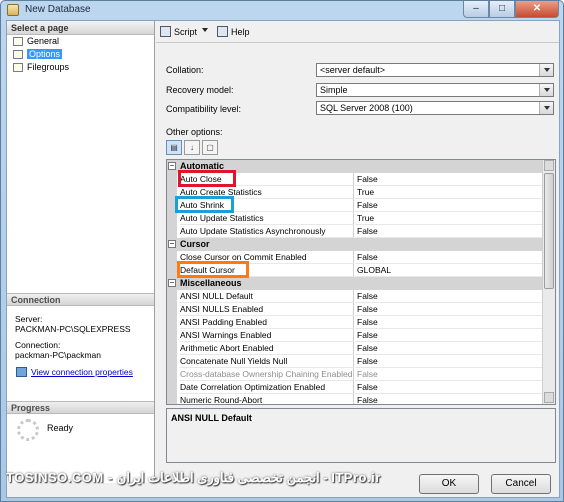  Describe the element at coordinates (211, 283) in the screenshot. I see `category-name: Miscellaneous` at that location.